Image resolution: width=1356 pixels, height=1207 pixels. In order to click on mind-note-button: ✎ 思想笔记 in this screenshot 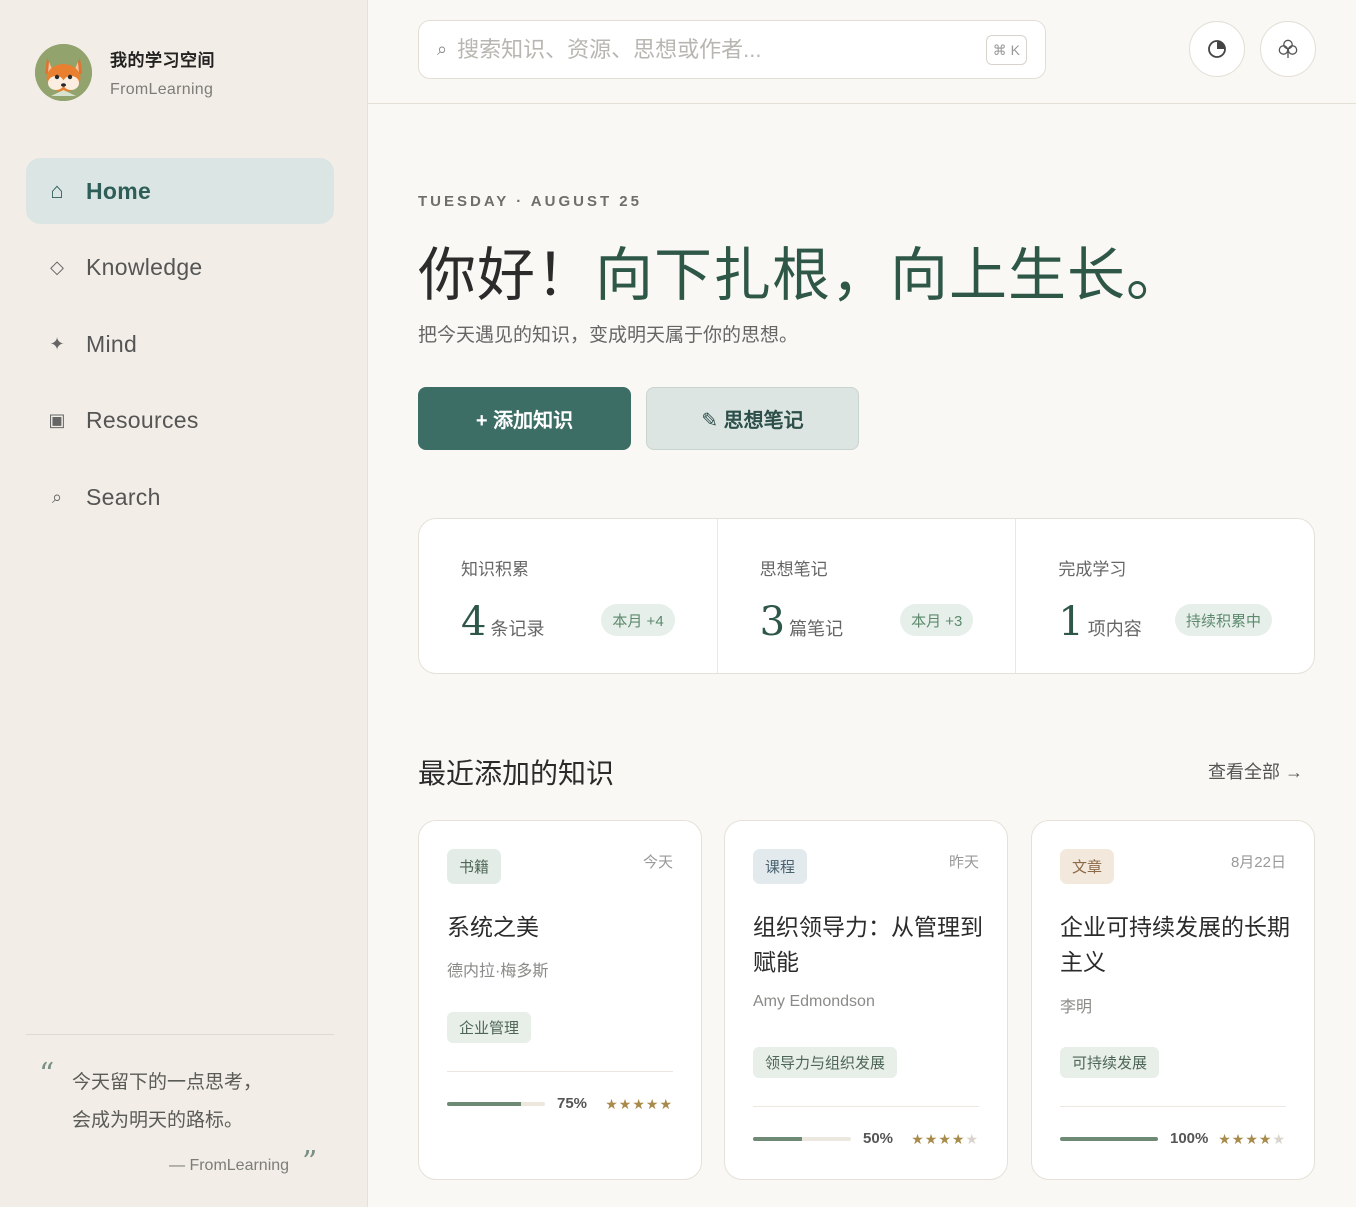, I will do `click(752, 418)`.